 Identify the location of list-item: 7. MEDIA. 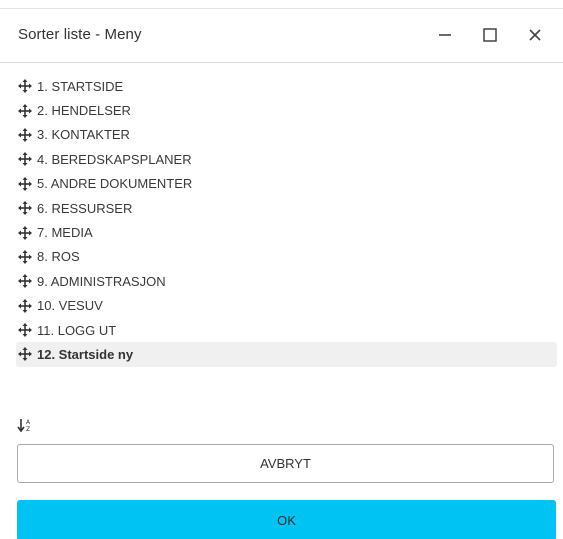
(286, 232).